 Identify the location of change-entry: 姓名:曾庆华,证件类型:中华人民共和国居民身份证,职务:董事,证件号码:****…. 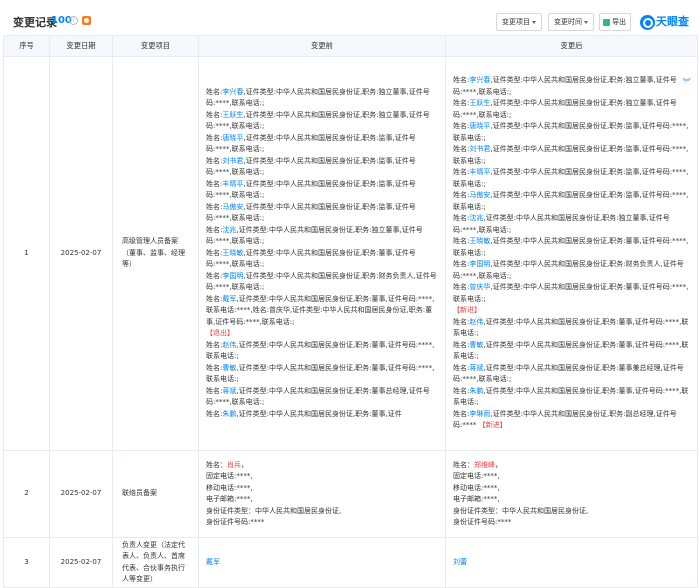
(571, 293).